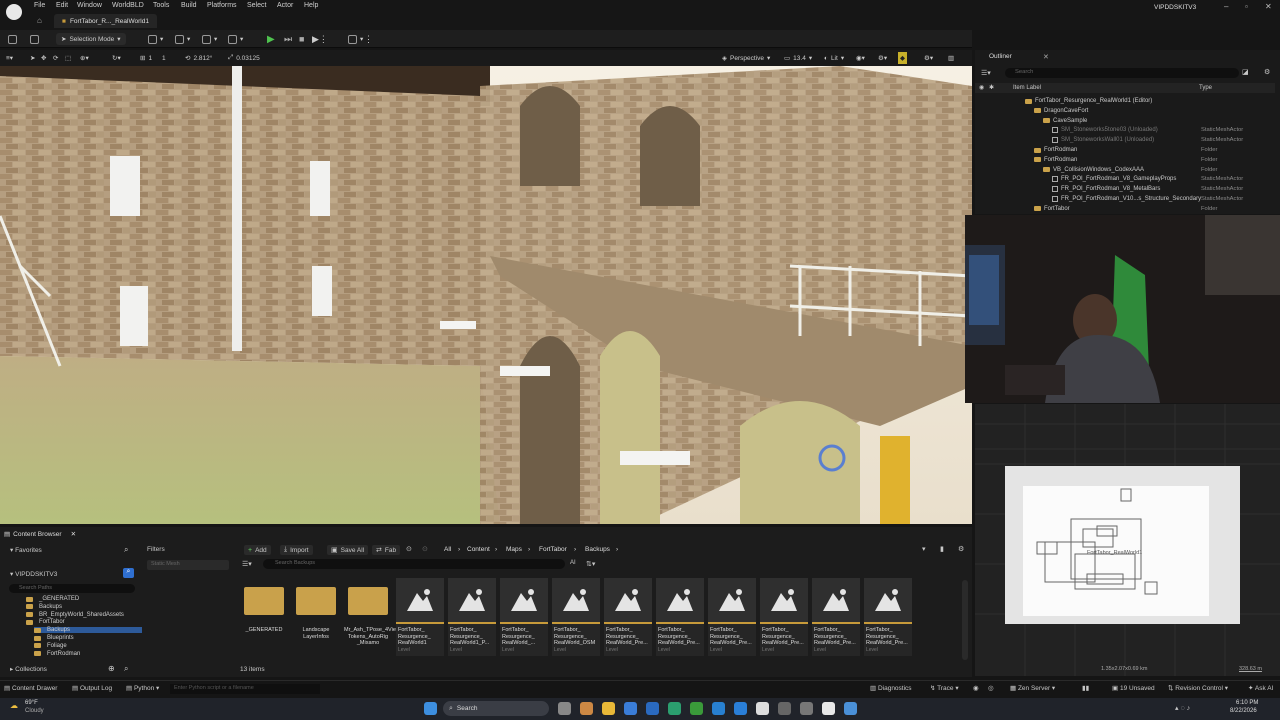 The height and width of the screenshot is (720, 1280). Describe the element at coordinates (1125, 111) in the screenshot. I see `outliner-row: DragonCaveFort` at that location.